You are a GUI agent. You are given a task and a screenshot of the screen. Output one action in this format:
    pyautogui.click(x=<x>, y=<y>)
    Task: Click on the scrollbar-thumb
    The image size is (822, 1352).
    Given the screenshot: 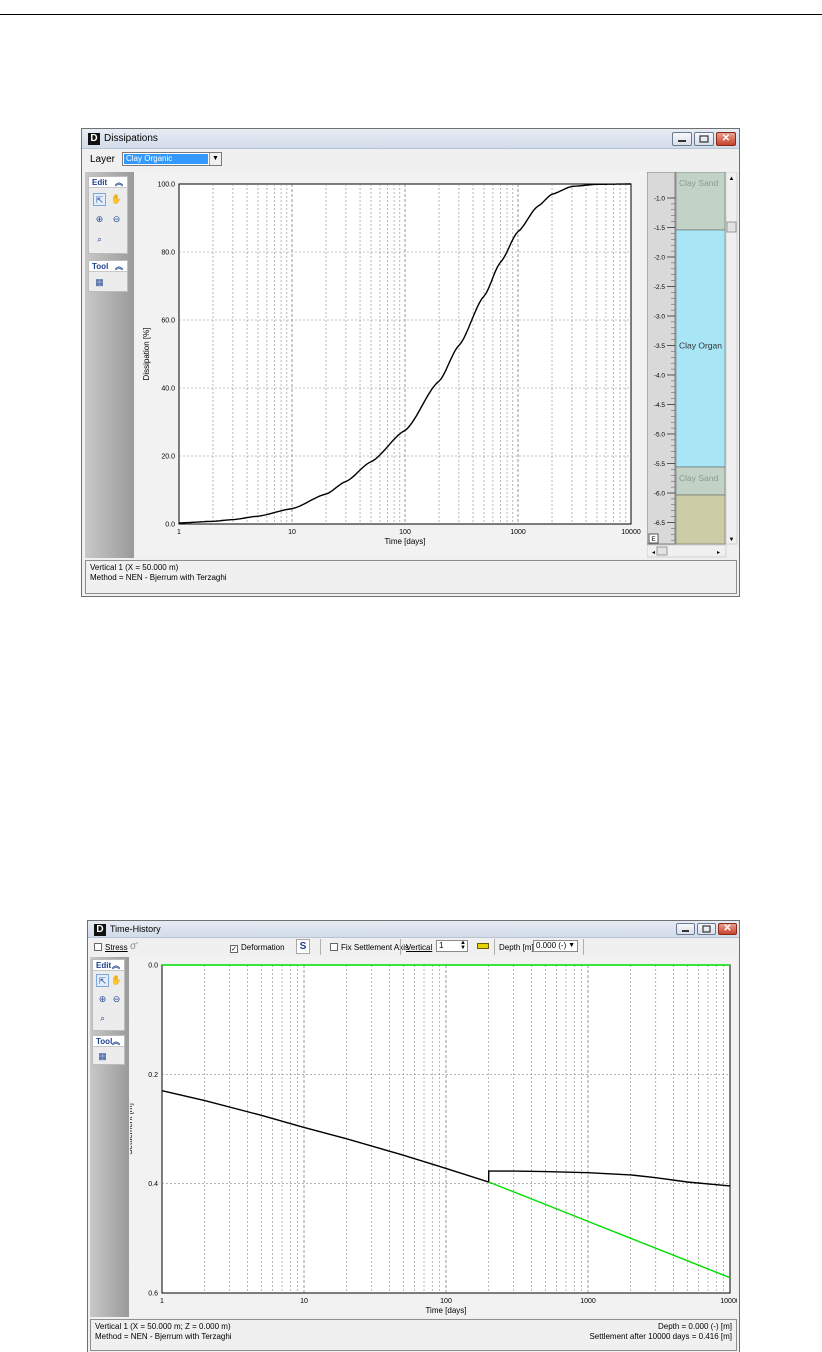 What is the action you would take?
    pyautogui.click(x=731, y=227)
    